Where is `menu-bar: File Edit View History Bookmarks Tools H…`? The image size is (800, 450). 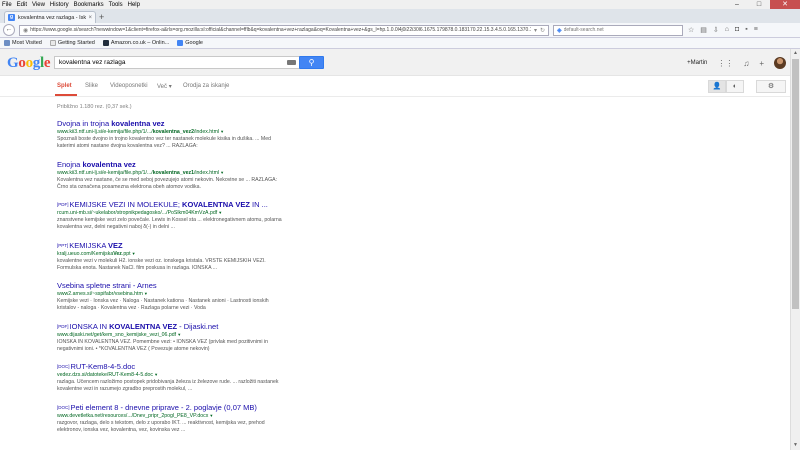 menu-bar: File Edit View History Bookmarks Tools H… is located at coordinates (400, 4).